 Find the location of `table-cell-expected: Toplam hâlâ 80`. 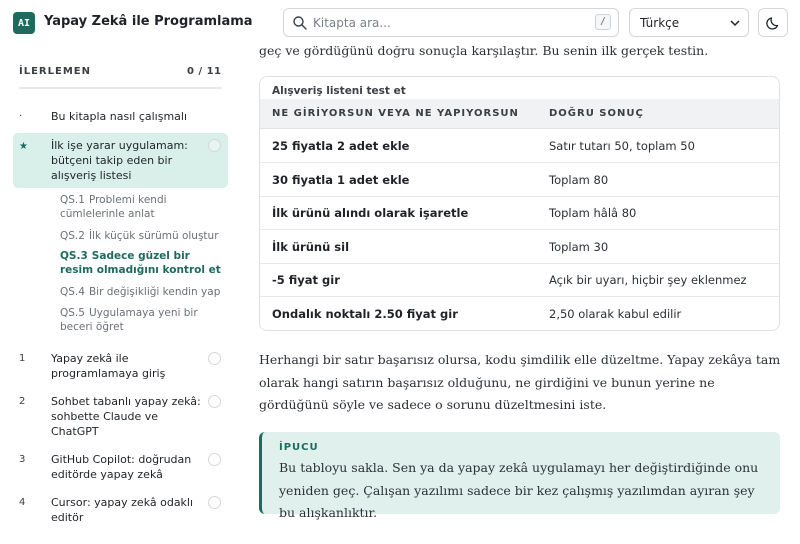

table-cell-expected: Toplam hâlâ 80 is located at coordinates (593, 213).